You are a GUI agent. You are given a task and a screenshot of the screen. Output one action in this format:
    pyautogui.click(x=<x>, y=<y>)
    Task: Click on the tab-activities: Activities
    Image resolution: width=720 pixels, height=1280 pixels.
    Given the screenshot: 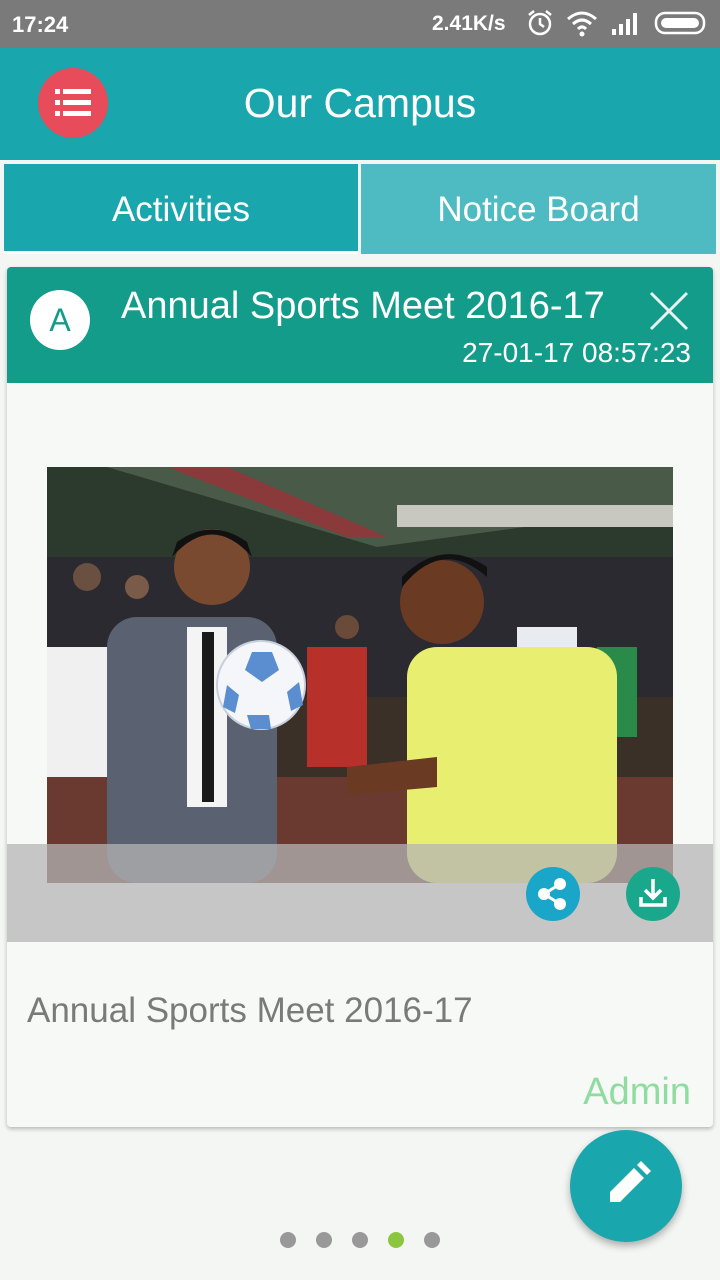 What is the action you would take?
    pyautogui.click(x=181, y=209)
    